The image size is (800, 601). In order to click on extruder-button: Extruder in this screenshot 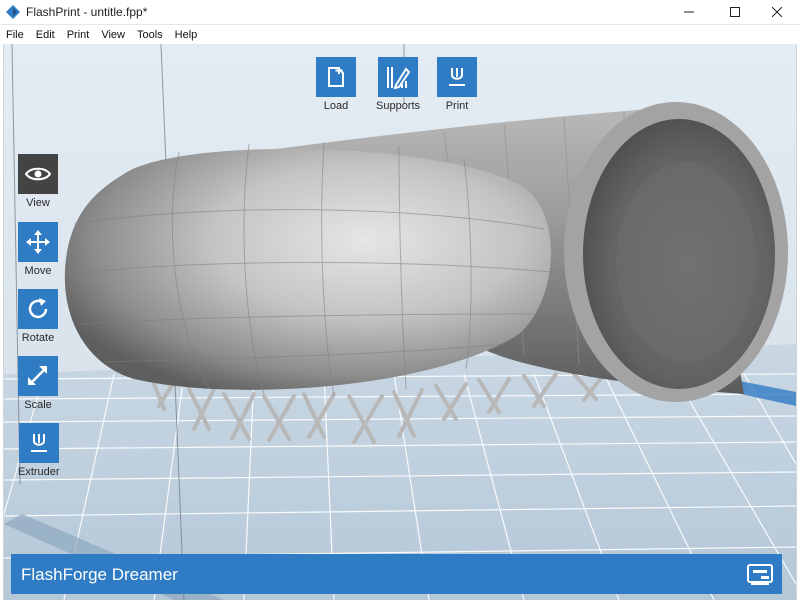, I will do `click(39, 450)`.